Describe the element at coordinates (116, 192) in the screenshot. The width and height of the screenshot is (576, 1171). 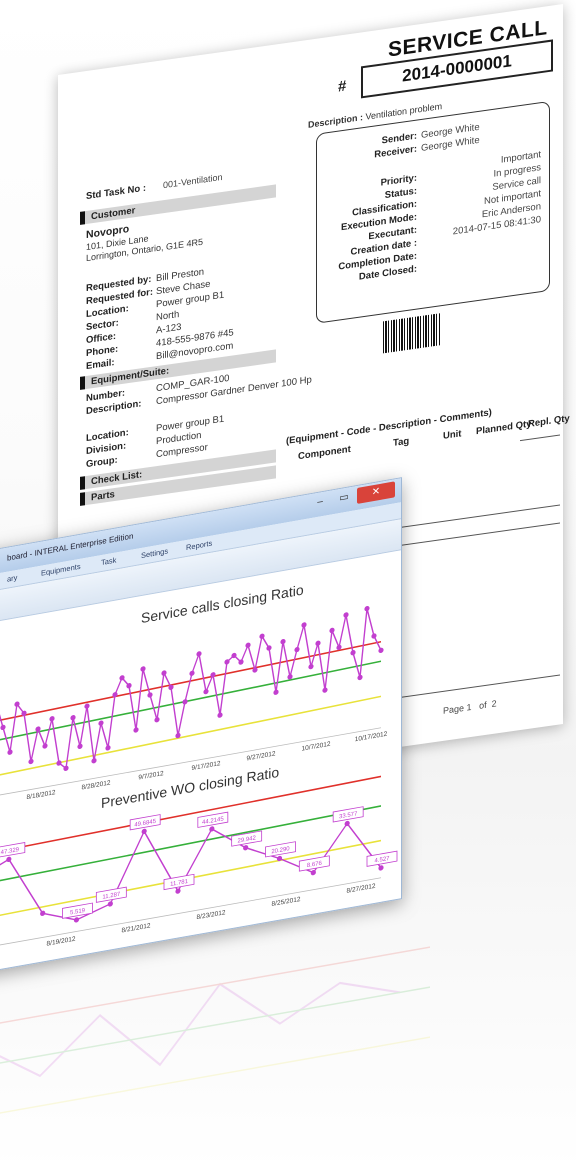
I see `std-task-label: Std Task No :` at that location.